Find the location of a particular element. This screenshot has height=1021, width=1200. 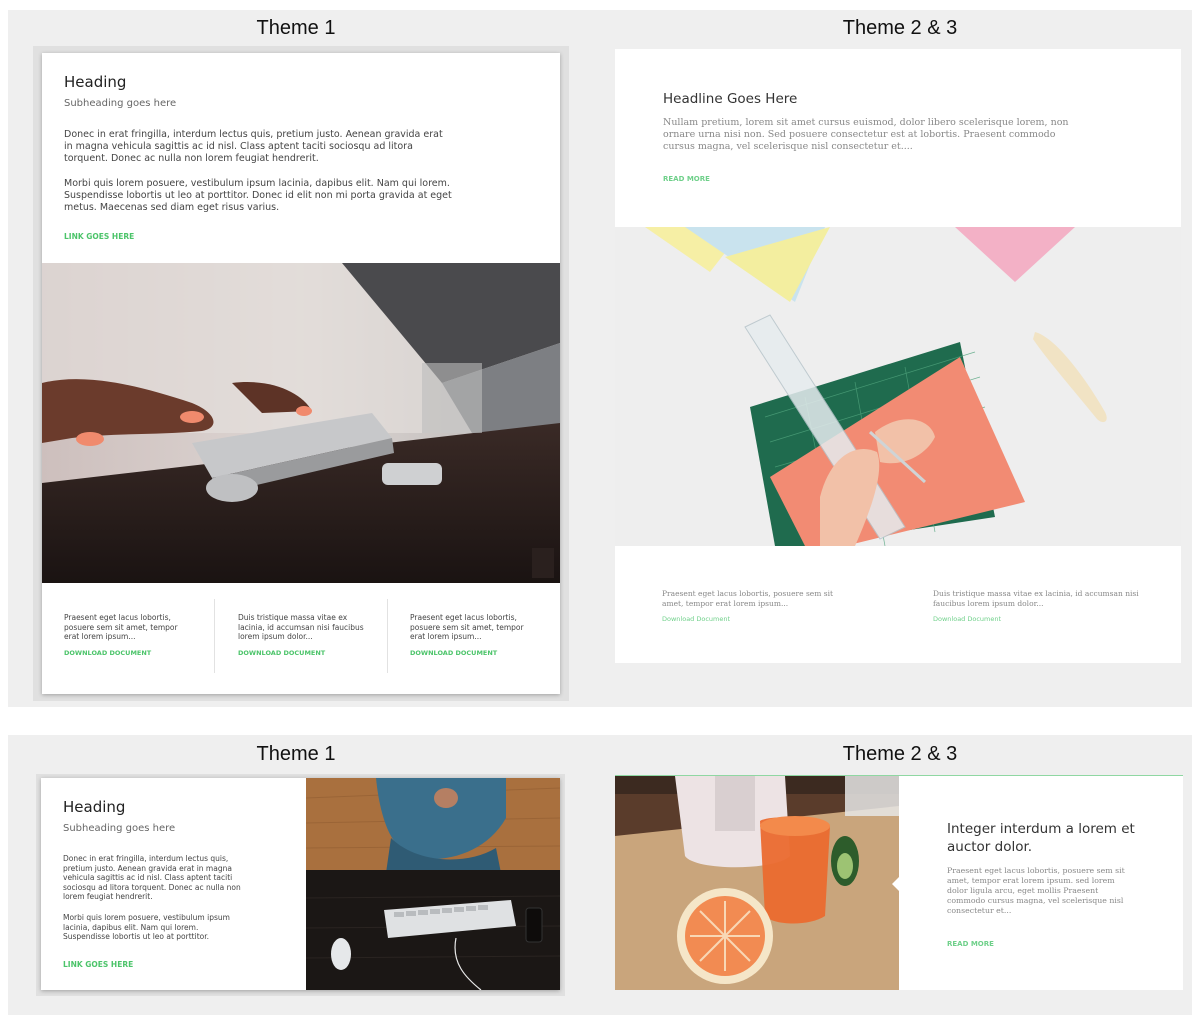

desk-keyboard-photo is located at coordinates (433, 884).